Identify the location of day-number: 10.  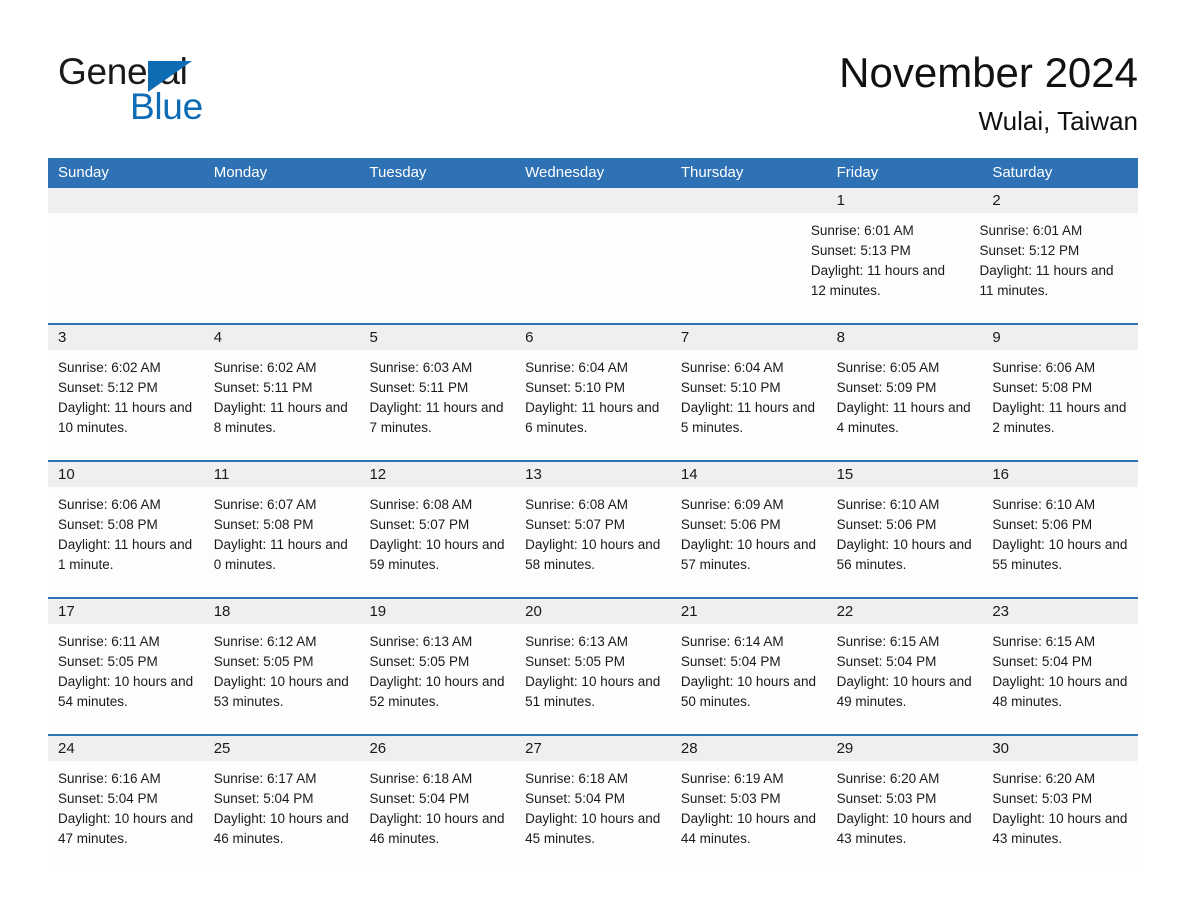
(126, 474).